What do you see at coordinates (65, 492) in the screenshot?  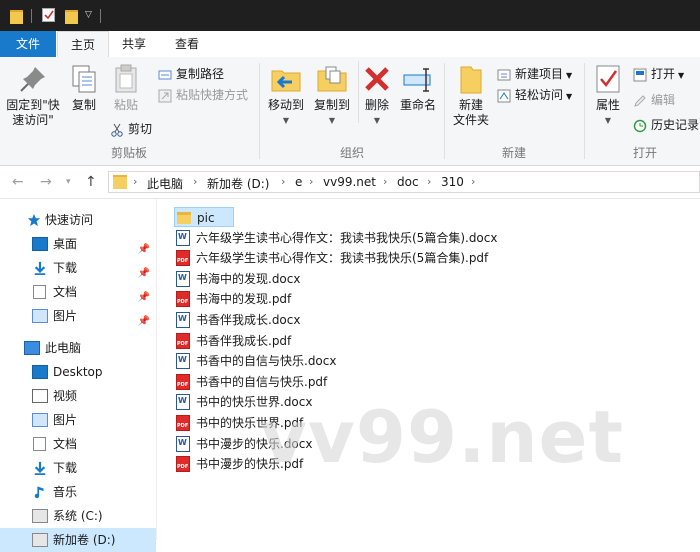 I see `nav-label: 音乐` at bounding box center [65, 492].